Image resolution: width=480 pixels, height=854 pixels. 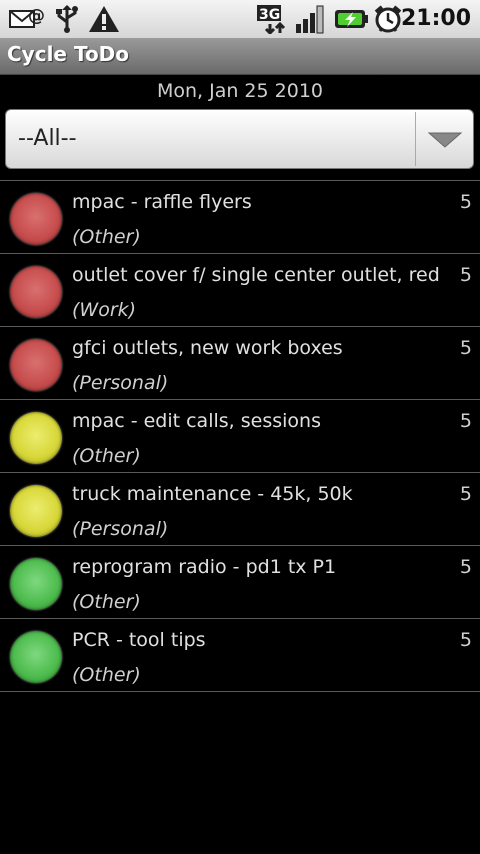 I want to click on spinner-divider, so click(x=415, y=139).